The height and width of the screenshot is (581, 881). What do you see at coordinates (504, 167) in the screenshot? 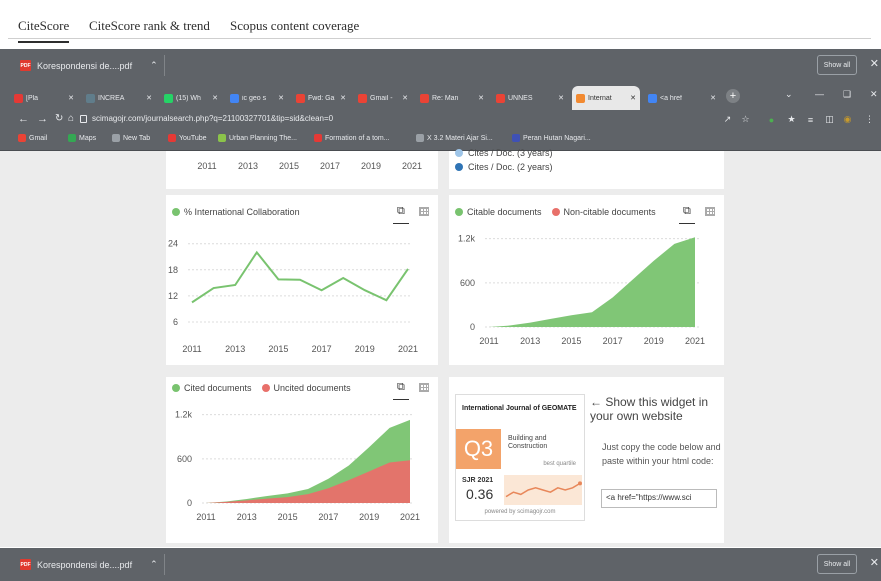
I see `legend-item: Cites / Doc. (2 years)` at bounding box center [504, 167].